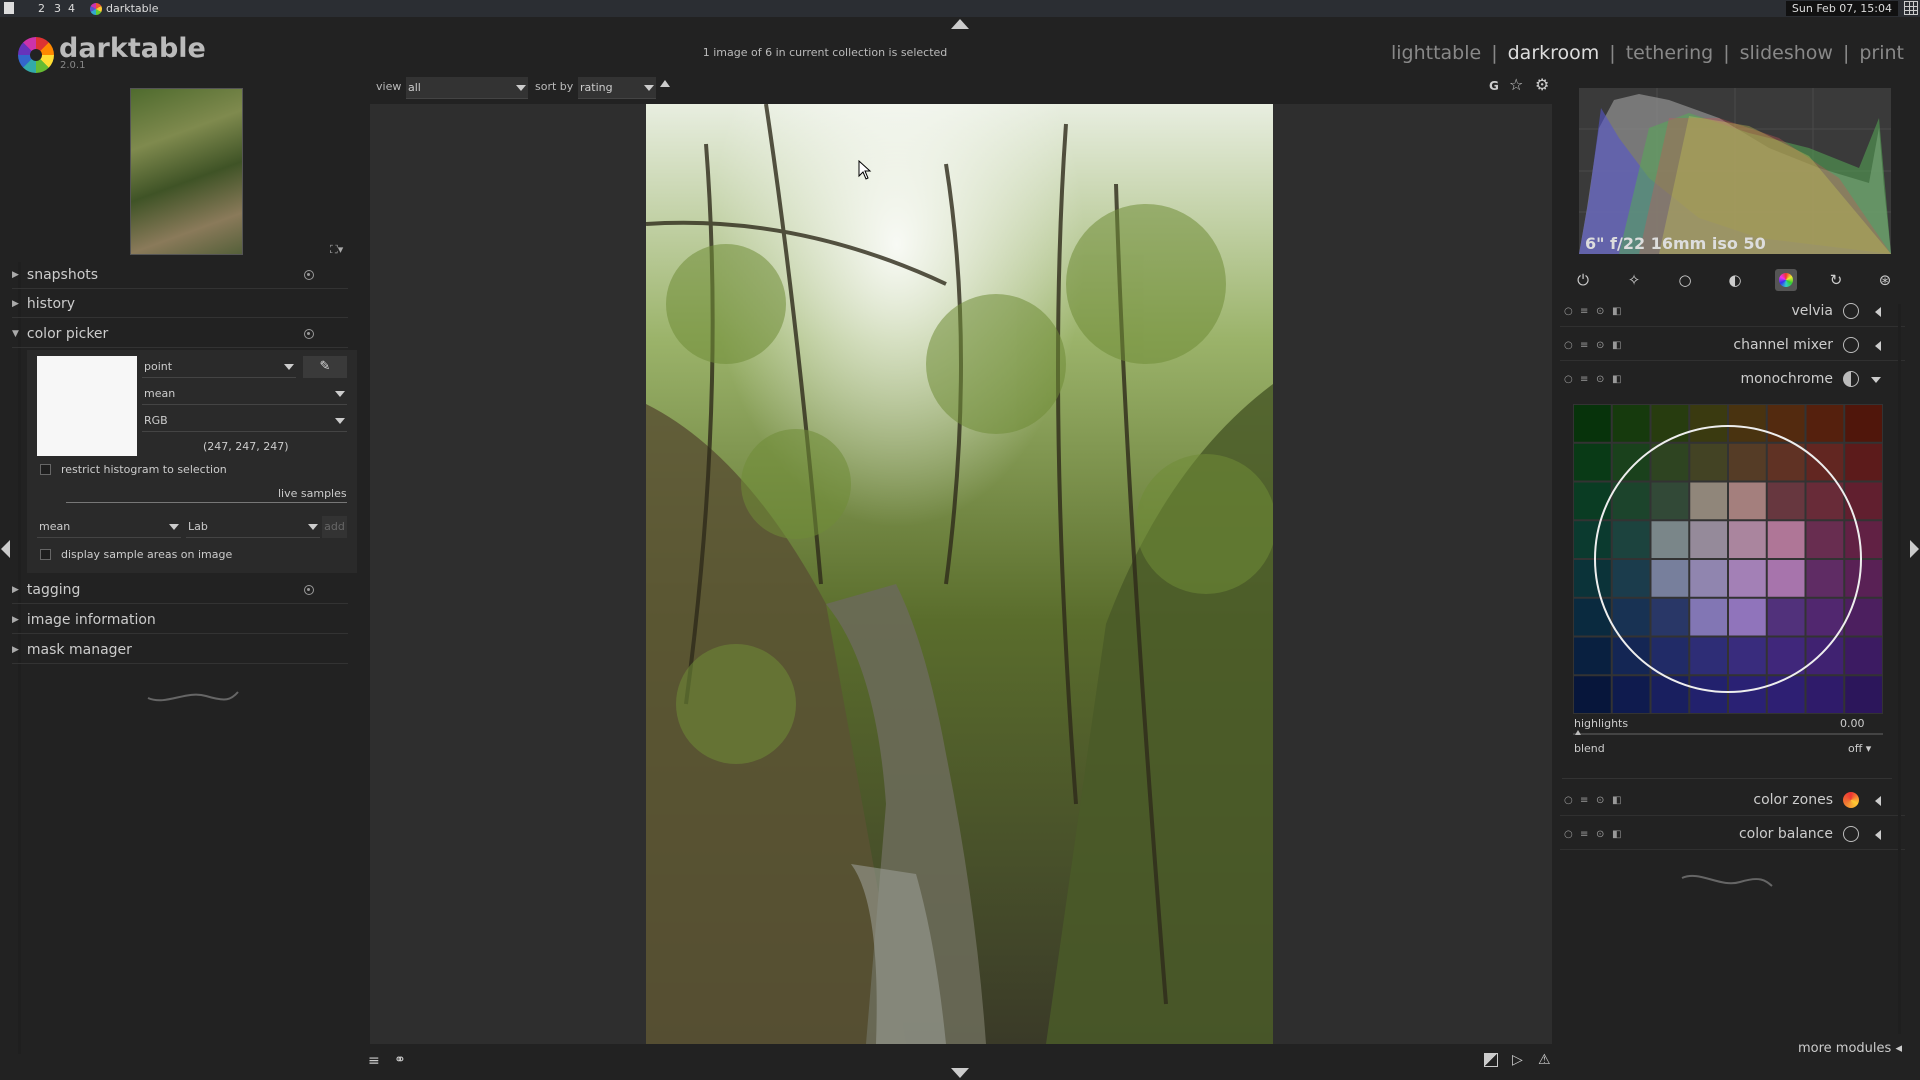 The height and width of the screenshot is (1080, 1920). Describe the element at coordinates (1732, 380) in the screenshot. I see `module-monochrome: ○ ≡ ⊙ ◧ monochrome` at that location.